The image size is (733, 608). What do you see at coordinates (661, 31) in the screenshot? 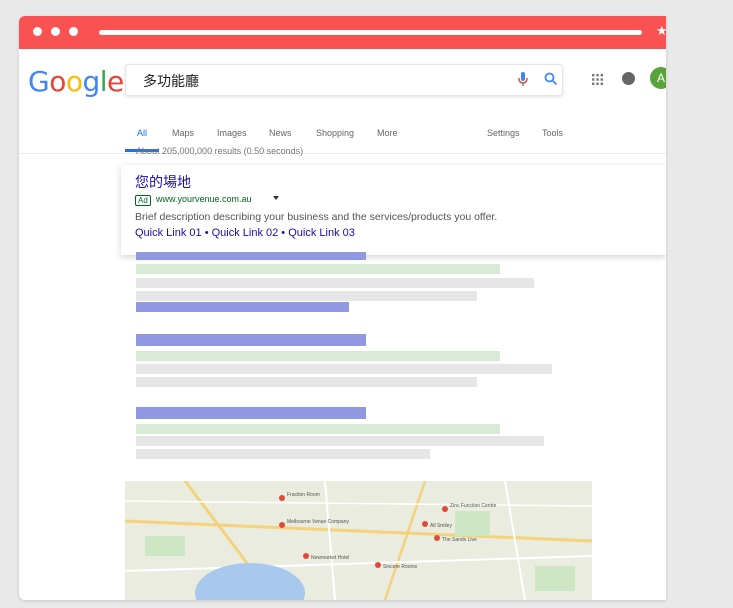
I see `bookmark-star-icon: ★` at bounding box center [661, 31].